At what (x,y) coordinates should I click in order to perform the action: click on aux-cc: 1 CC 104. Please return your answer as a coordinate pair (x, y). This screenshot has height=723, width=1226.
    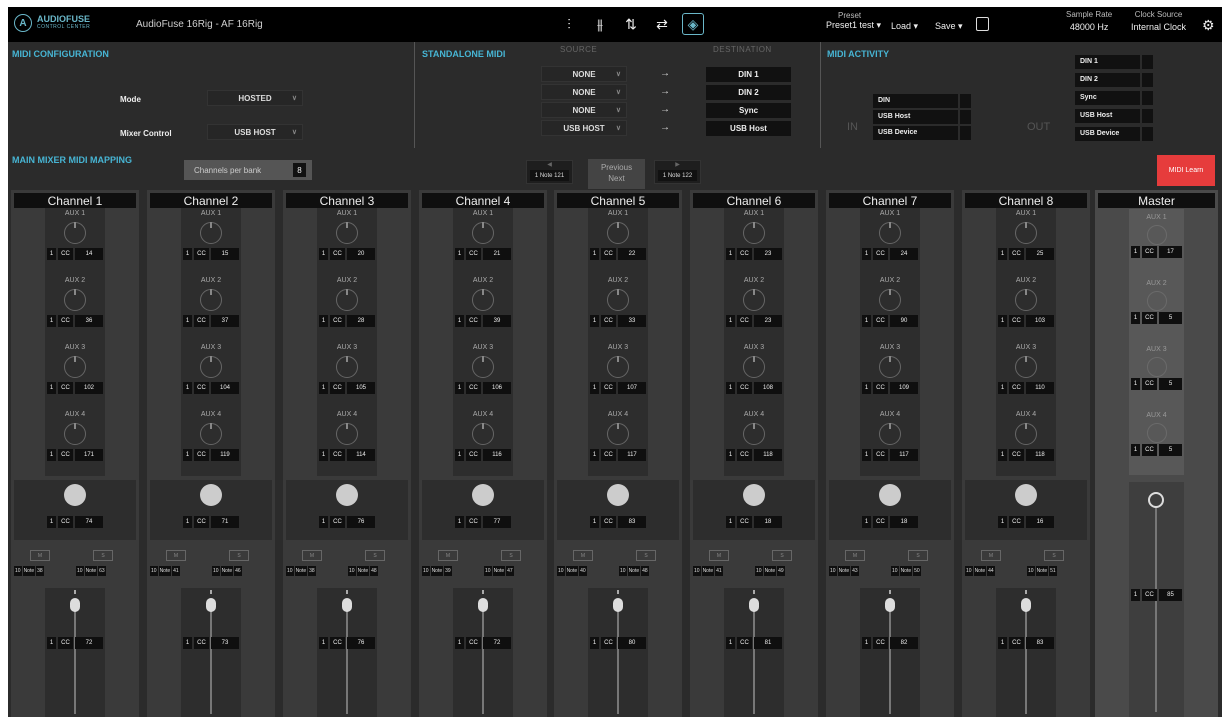
    Looking at the image, I should click on (211, 388).